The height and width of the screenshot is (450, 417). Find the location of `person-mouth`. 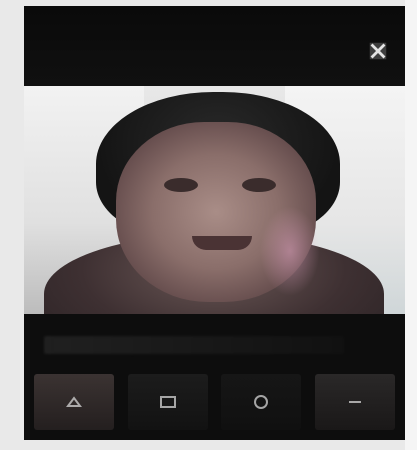

person-mouth is located at coordinates (222, 243).